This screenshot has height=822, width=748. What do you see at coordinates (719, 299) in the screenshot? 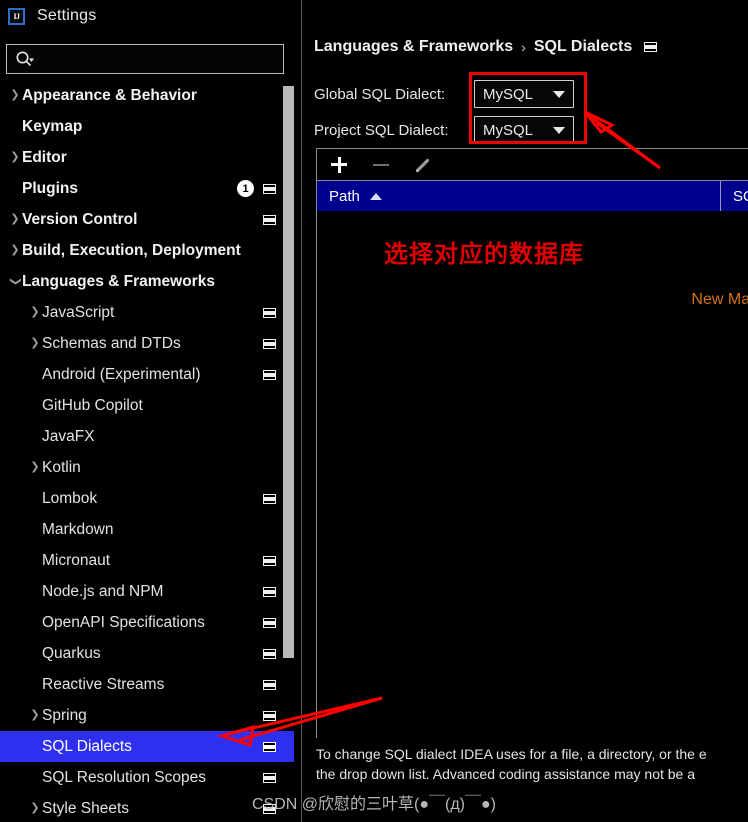
I see `new-map-label: New Map` at bounding box center [719, 299].